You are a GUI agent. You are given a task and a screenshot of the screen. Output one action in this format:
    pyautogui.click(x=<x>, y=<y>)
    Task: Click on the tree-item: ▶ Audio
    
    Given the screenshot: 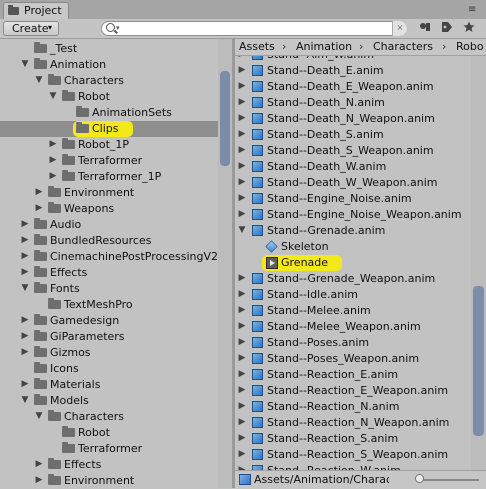 What is the action you would take?
    pyautogui.click(x=116, y=225)
    